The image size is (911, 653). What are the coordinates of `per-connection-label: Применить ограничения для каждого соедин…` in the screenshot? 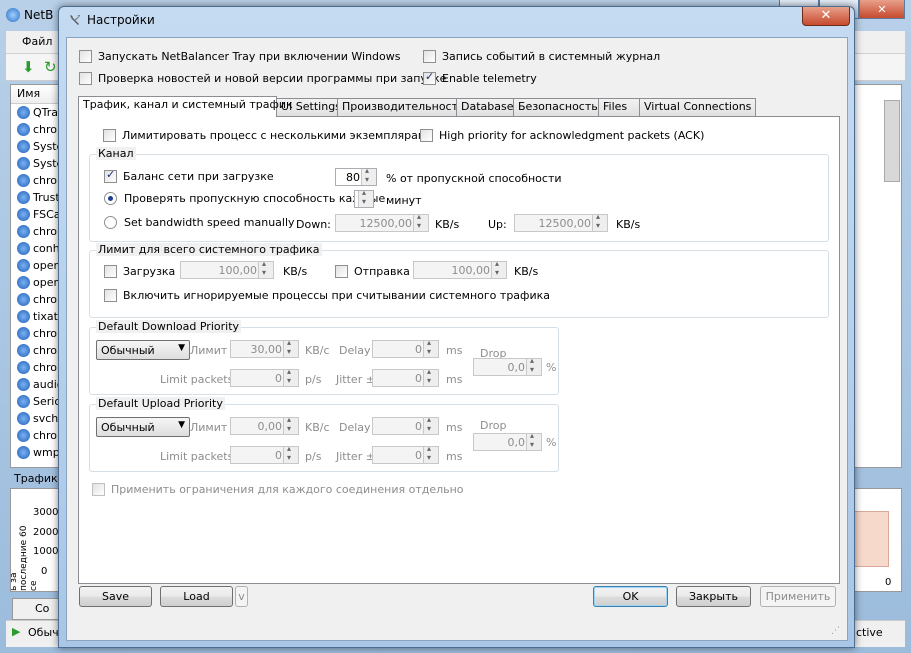 It's located at (287, 489).